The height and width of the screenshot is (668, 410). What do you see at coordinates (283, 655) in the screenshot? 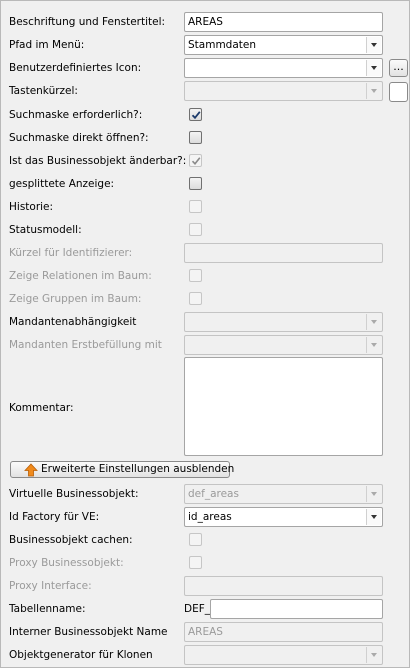
I see `object-generator-select` at bounding box center [283, 655].